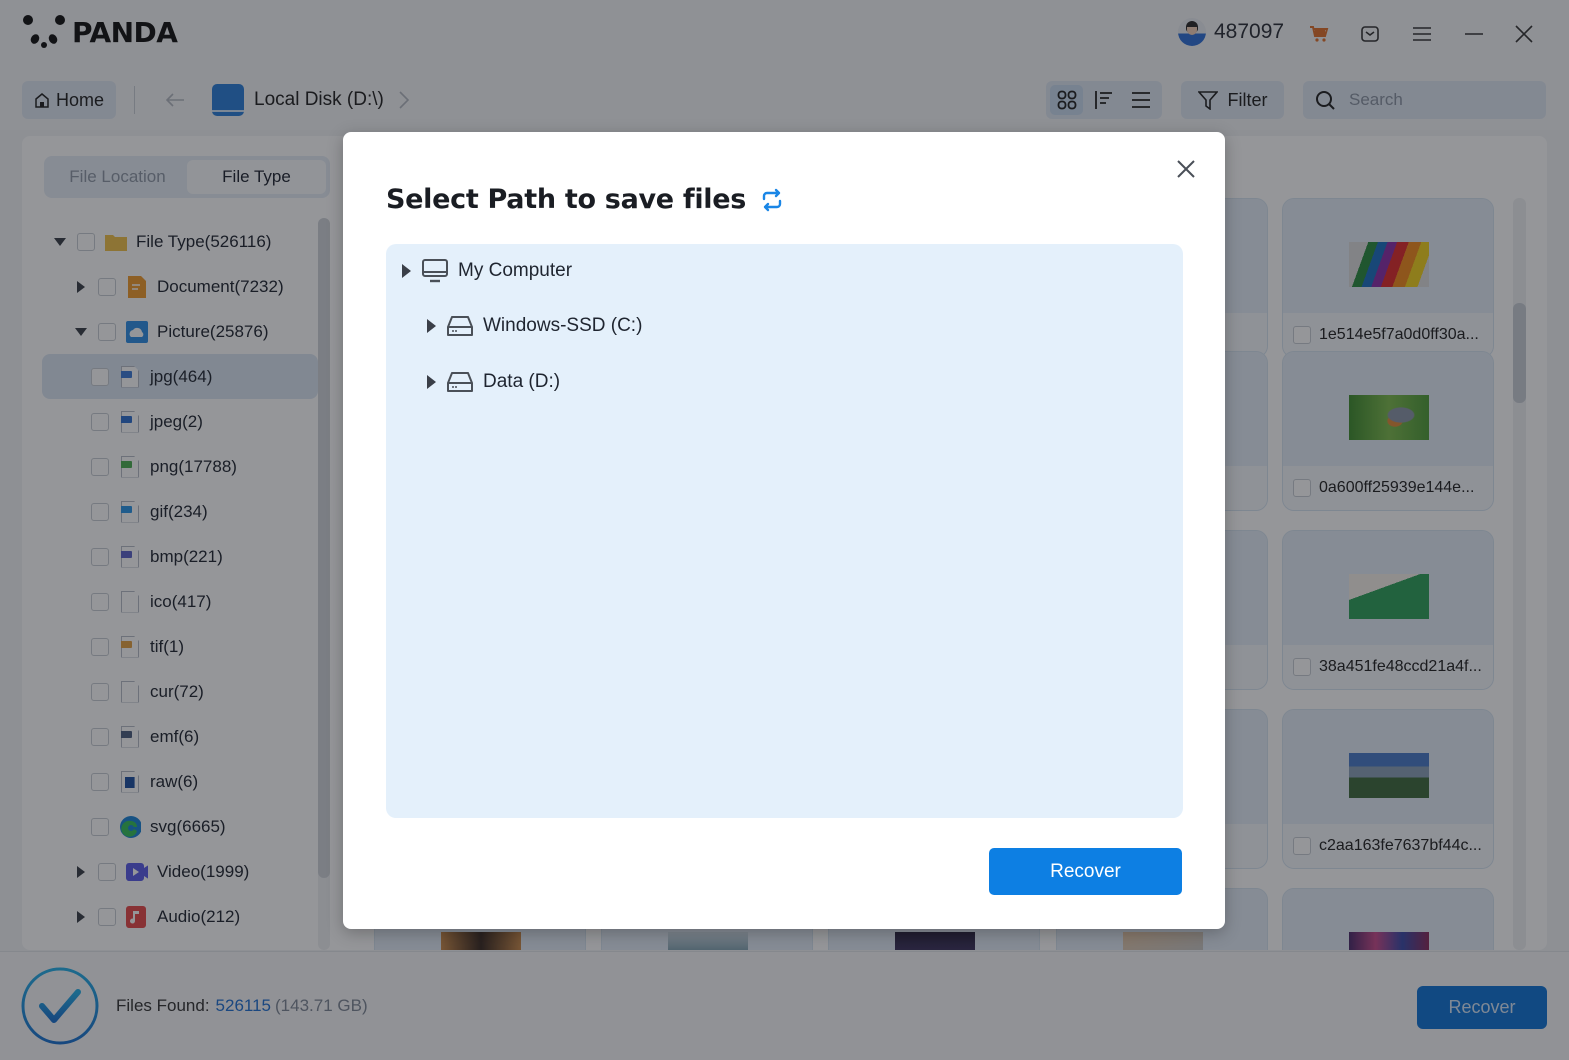  I want to click on dialog-title: Select Path to save files, so click(585, 199).